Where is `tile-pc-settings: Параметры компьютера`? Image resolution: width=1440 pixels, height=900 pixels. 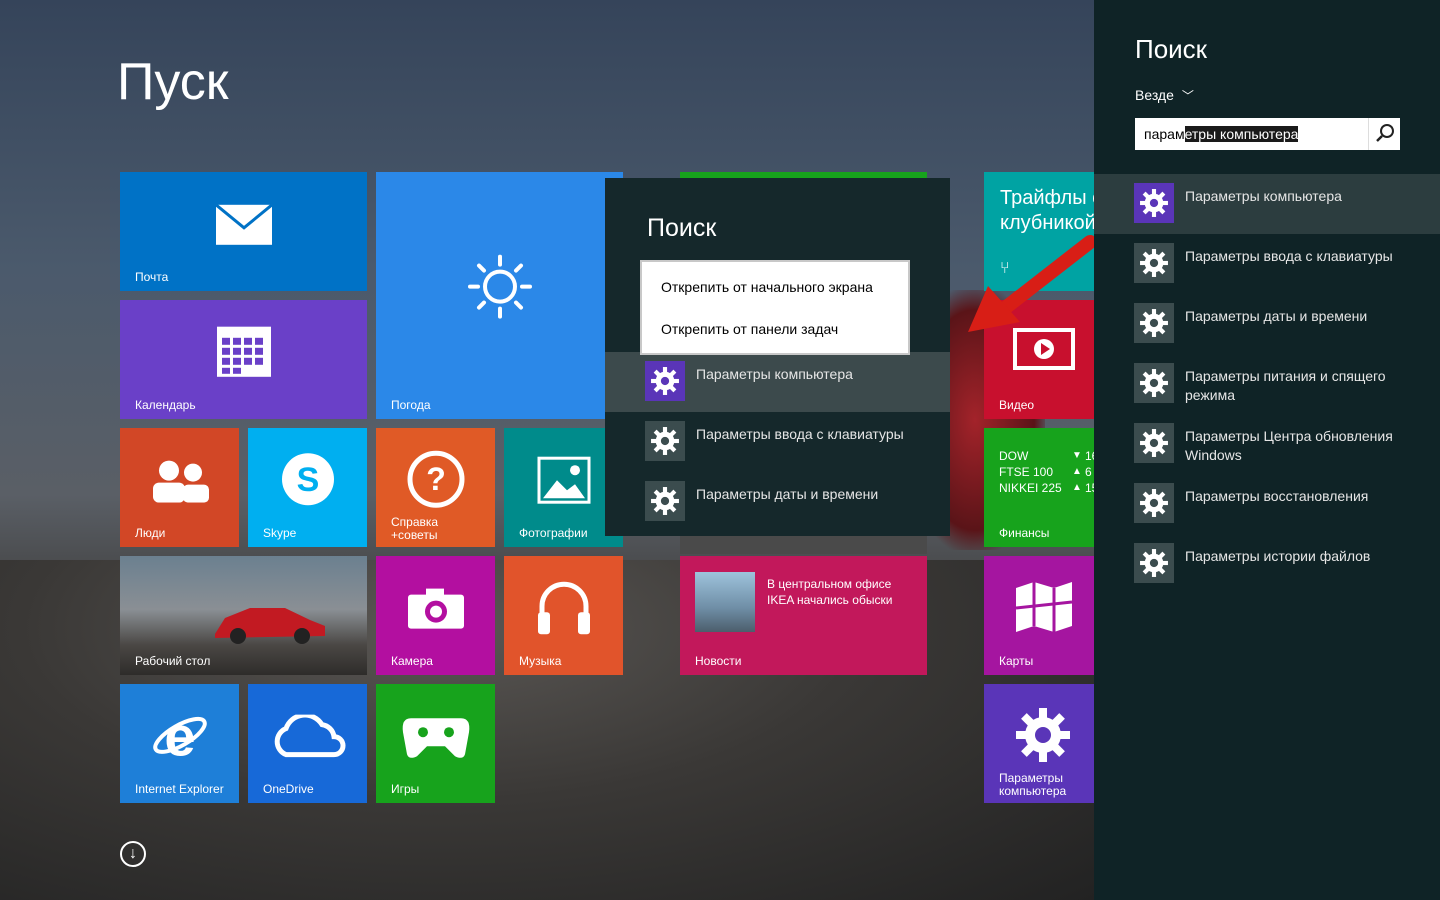 tile-pc-settings: Параметры компьютера is located at coordinates (1039, 743).